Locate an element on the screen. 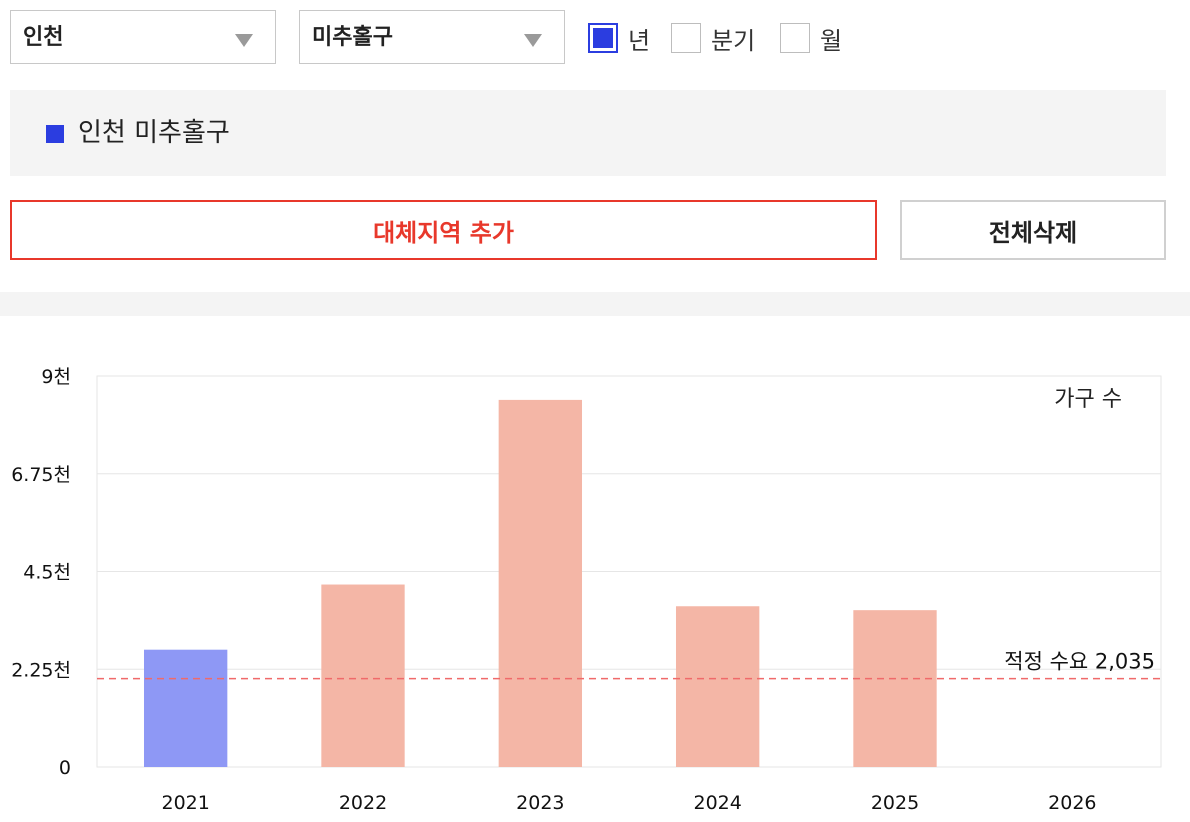  x-tick-label: 2021 is located at coordinates (185, 803).